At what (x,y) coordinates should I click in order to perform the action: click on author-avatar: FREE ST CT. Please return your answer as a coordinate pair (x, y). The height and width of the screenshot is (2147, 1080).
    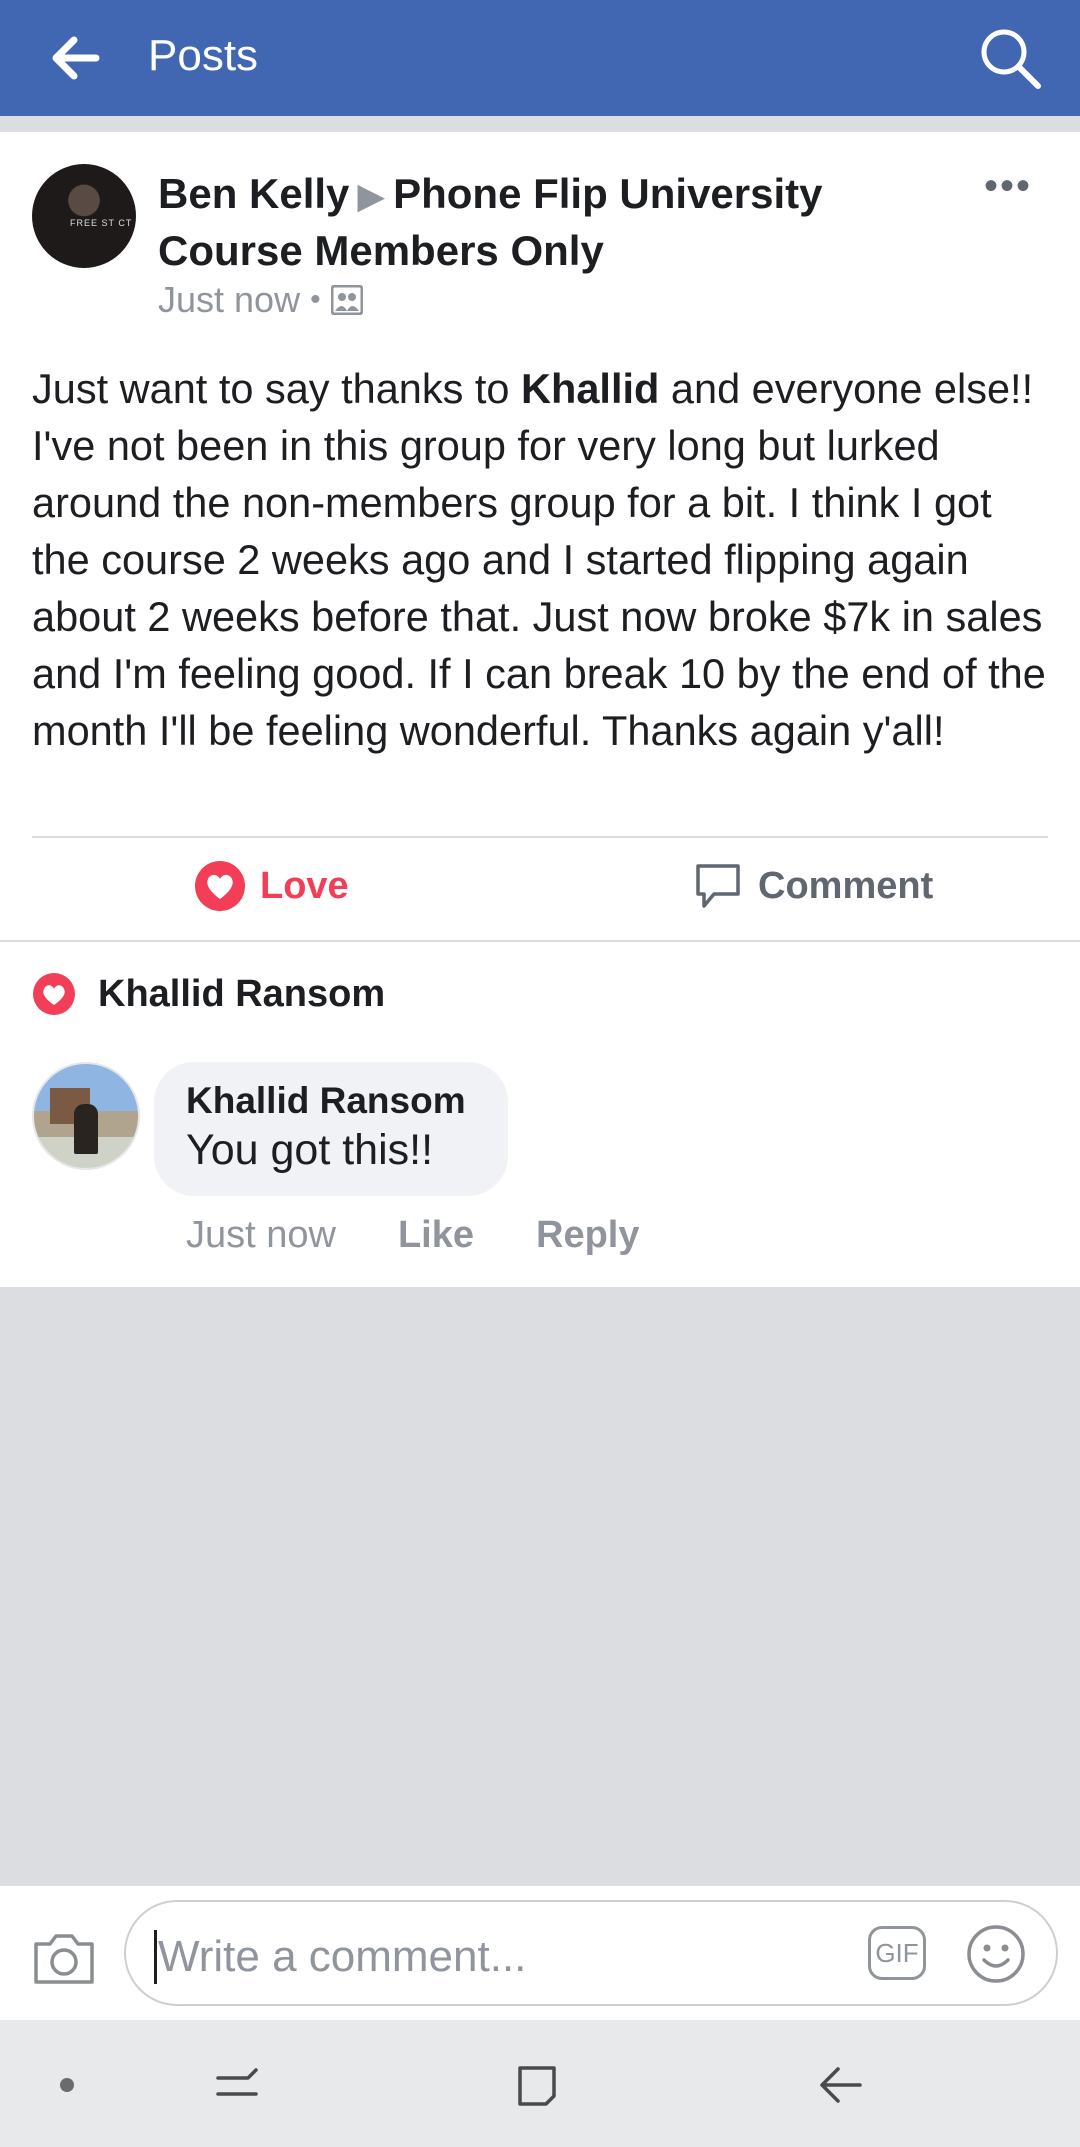
    Looking at the image, I should click on (84, 216).